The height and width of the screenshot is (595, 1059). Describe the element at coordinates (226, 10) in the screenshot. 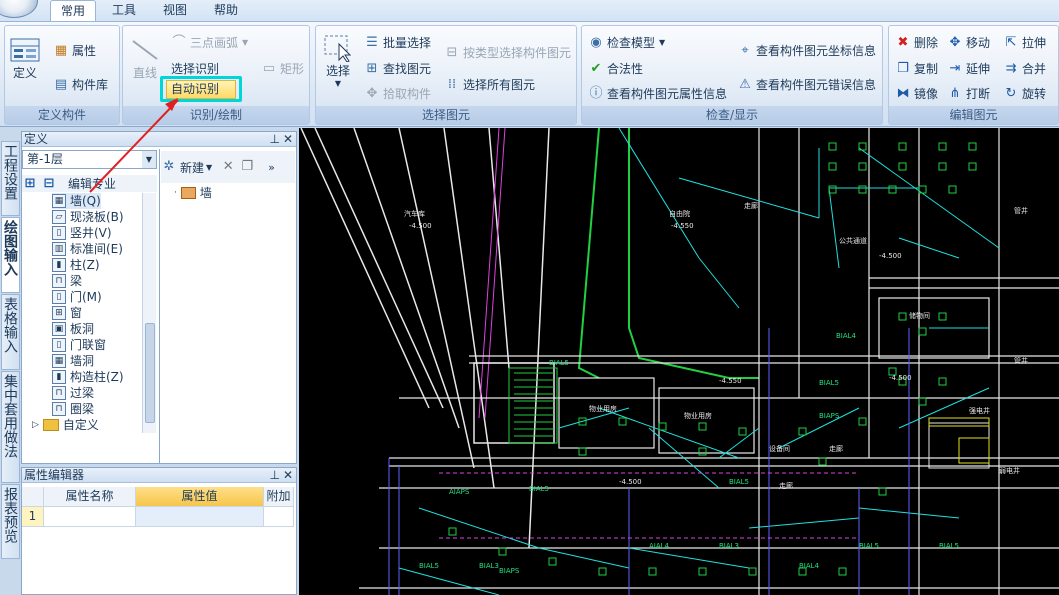

I see `tab-help: 帮助` at that location.